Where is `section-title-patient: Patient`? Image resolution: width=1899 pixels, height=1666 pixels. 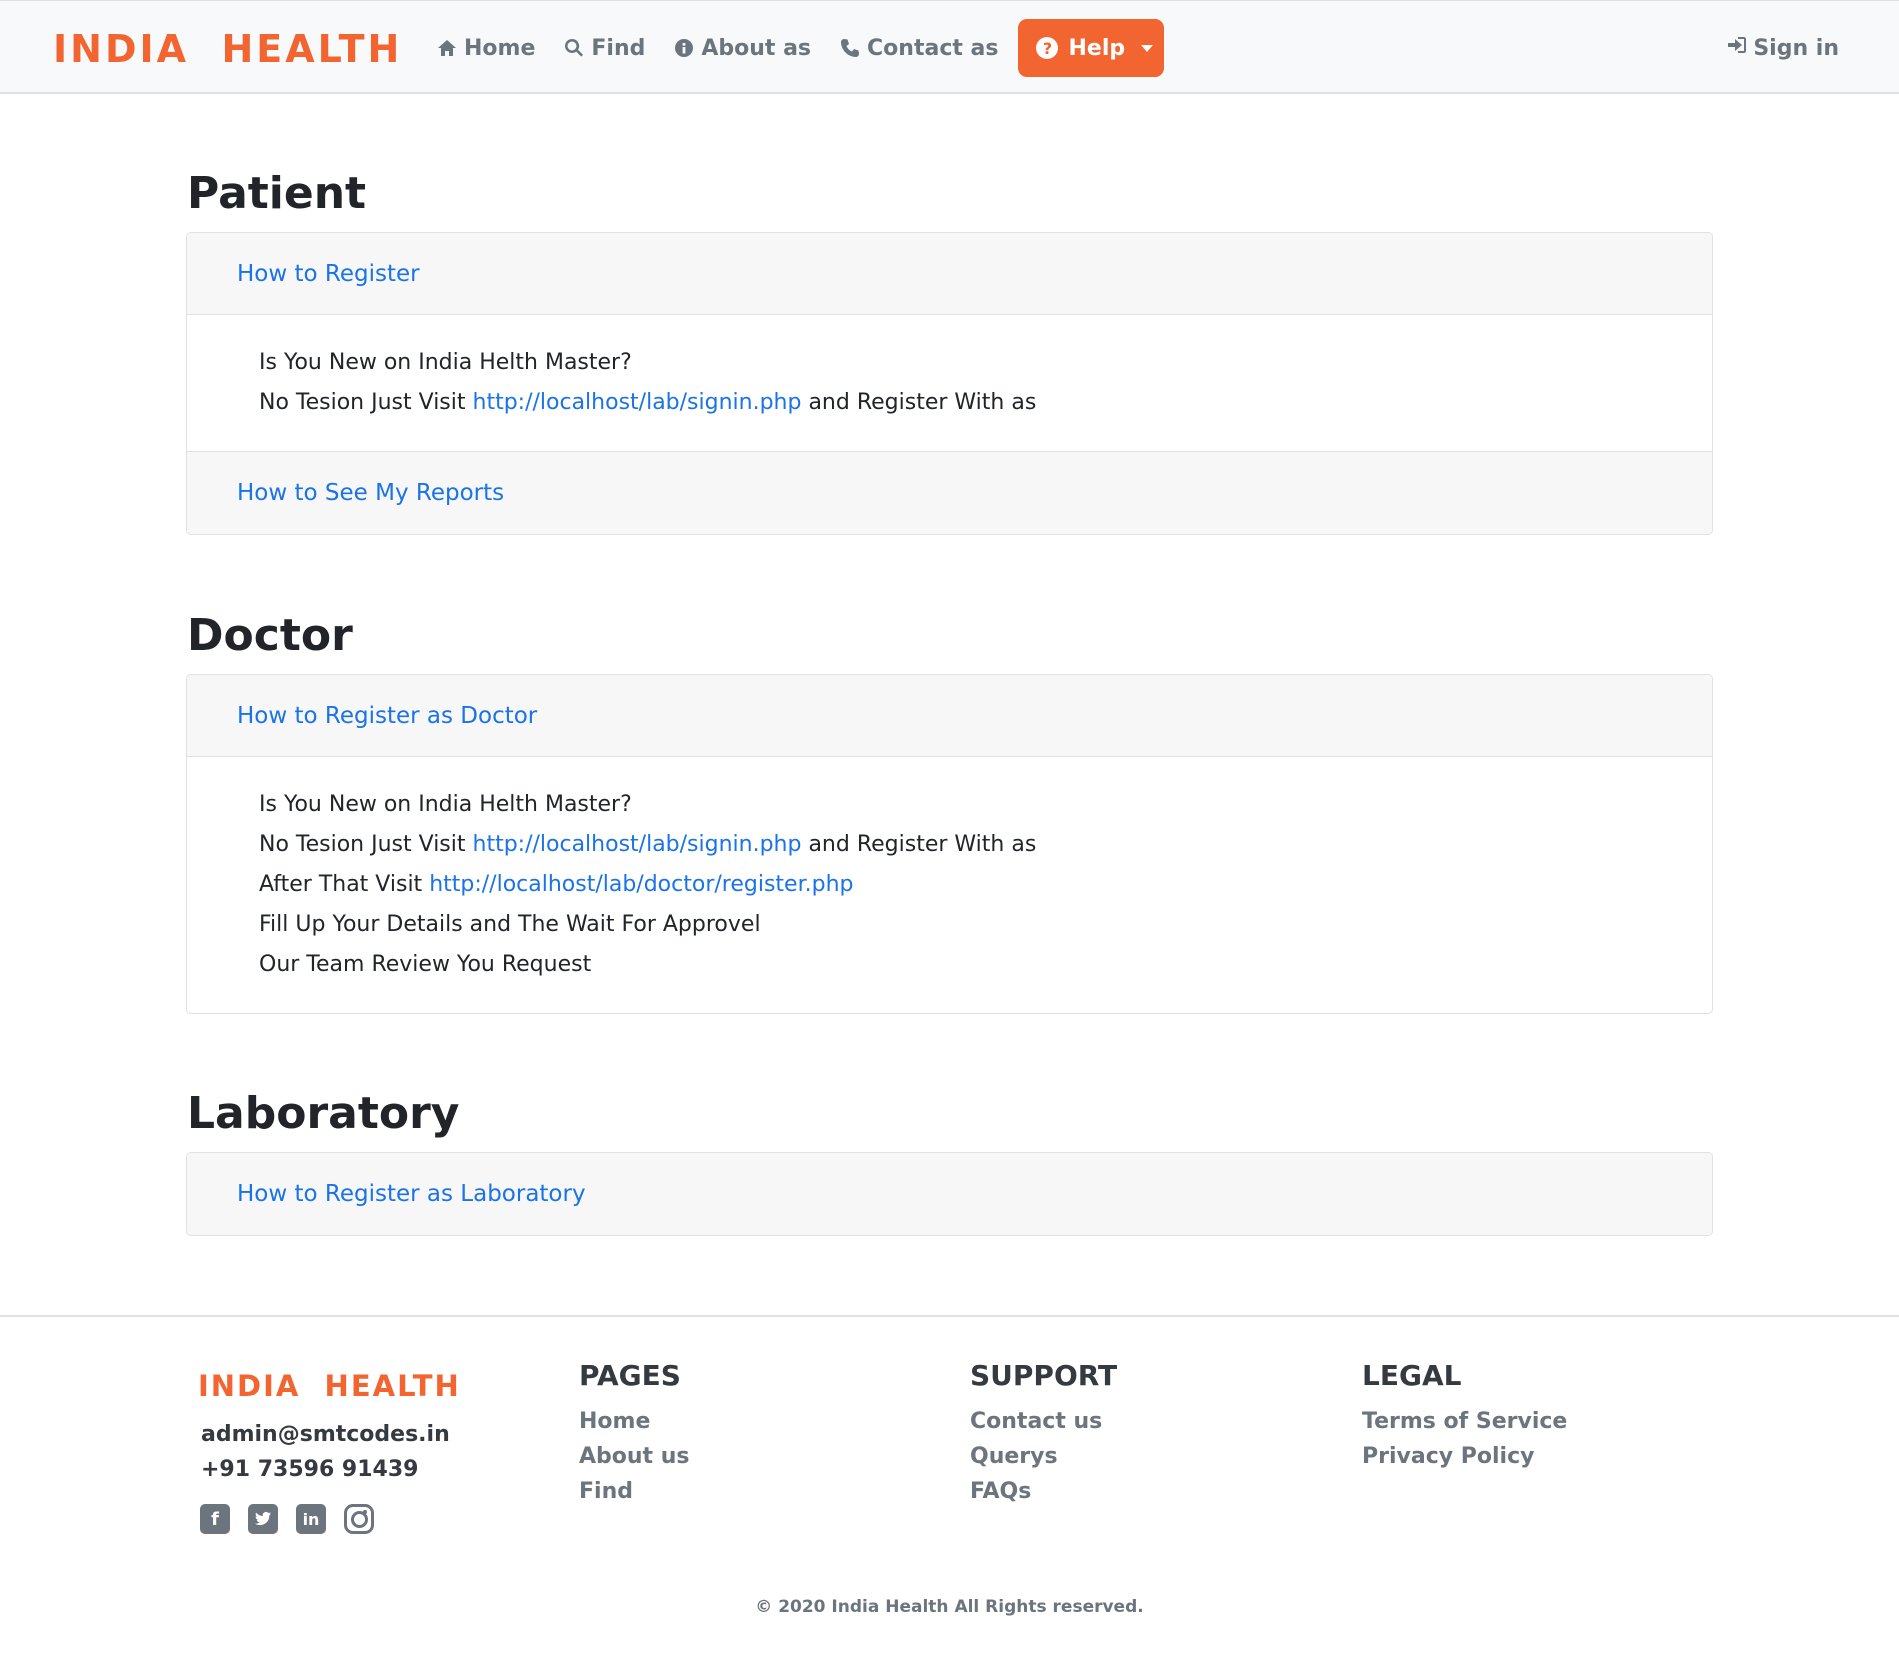 section-title-patient: Patient is located at coordinates (277, 193).